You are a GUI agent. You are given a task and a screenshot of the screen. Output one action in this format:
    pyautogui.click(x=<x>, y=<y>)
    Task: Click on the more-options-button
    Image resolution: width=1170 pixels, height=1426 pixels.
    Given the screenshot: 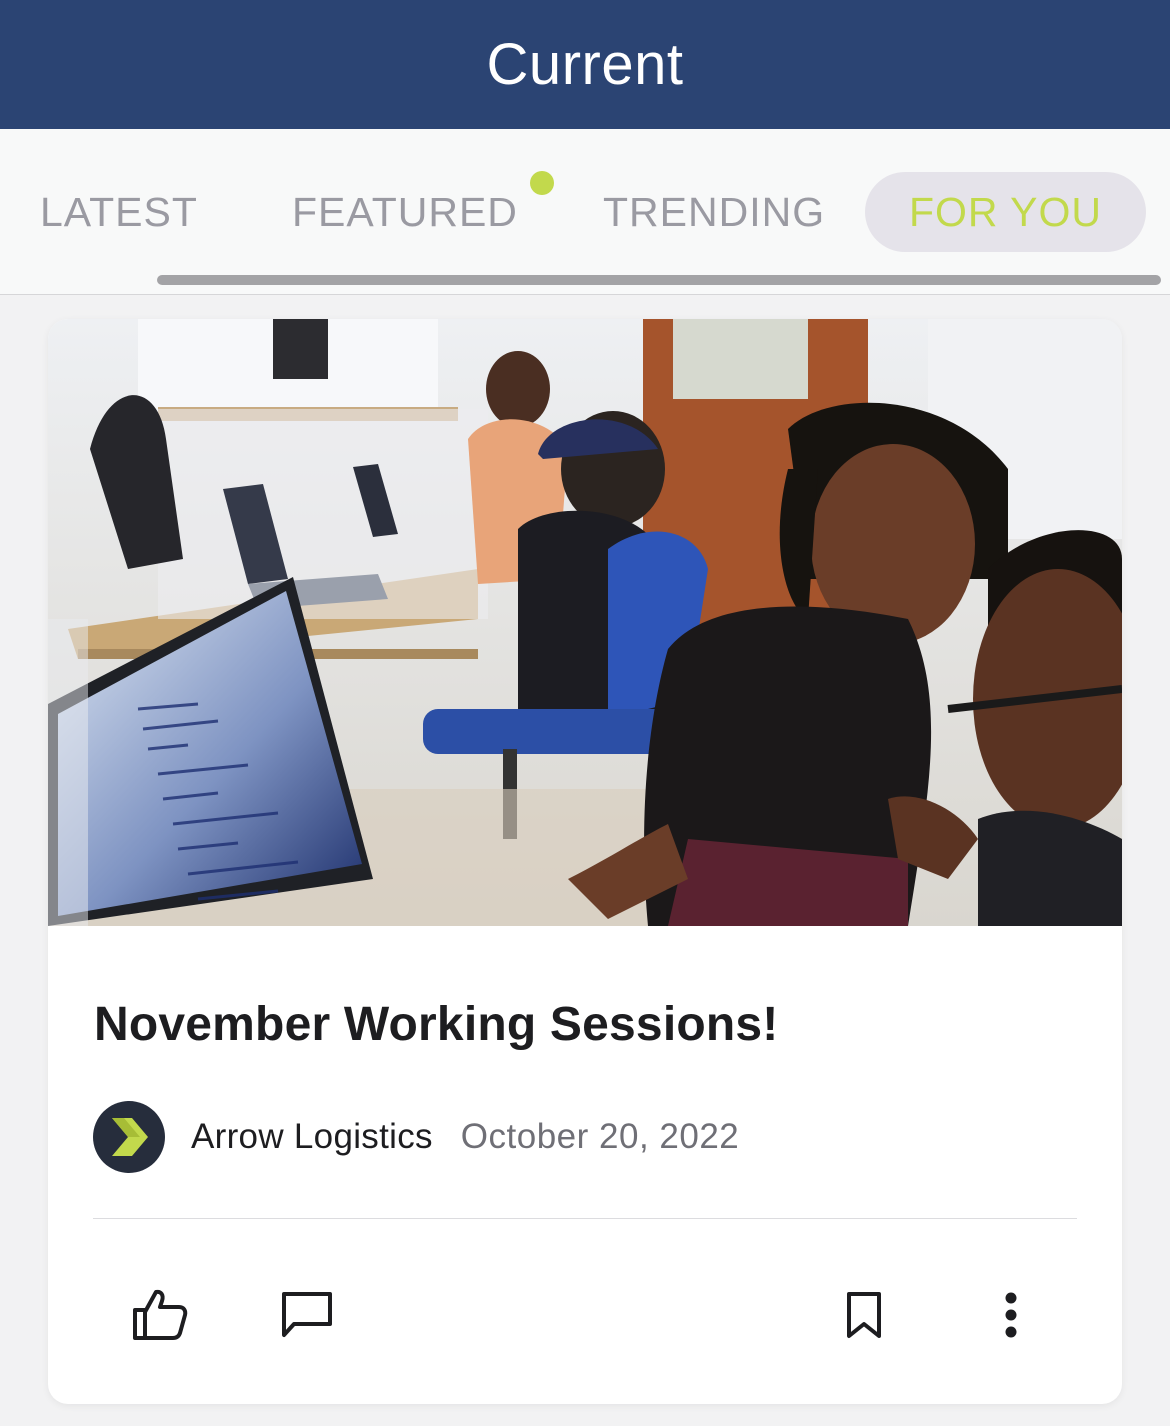 What is the action you would take?
    pyautogui.click(x=1011, y=1315)
    